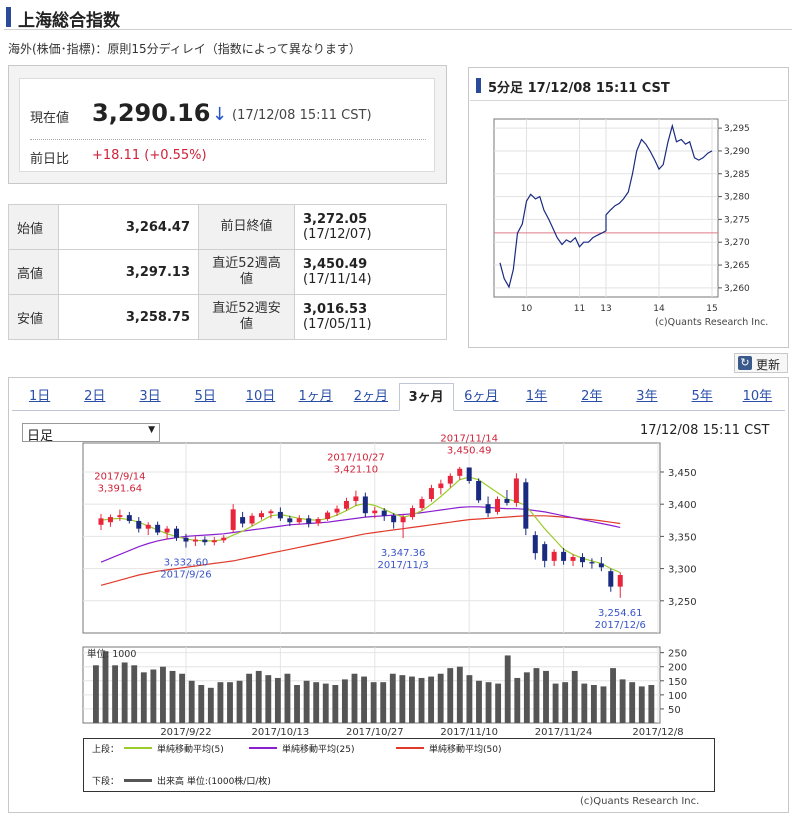  I want to click on prev-close-value: 3,272.05 (17/12/07), so click(370, 227).